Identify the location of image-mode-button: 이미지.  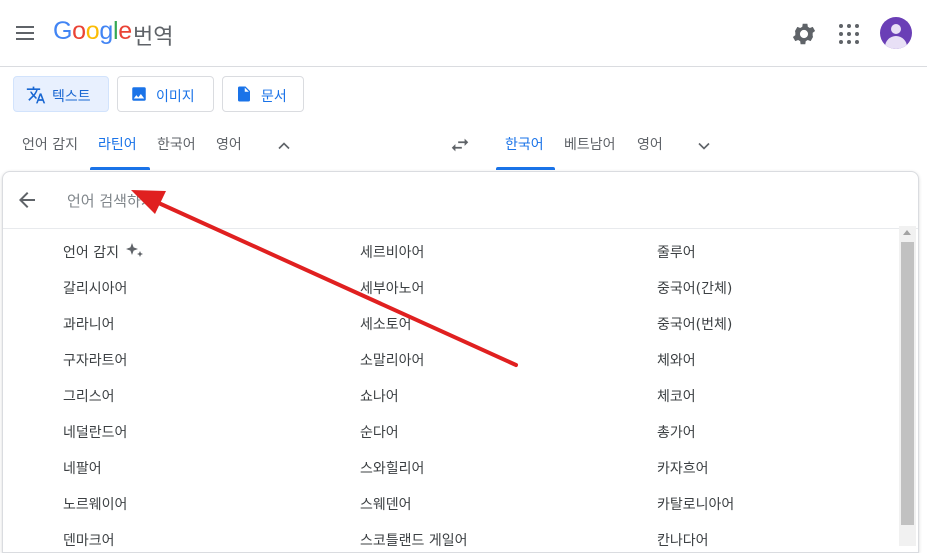
(165, 94).